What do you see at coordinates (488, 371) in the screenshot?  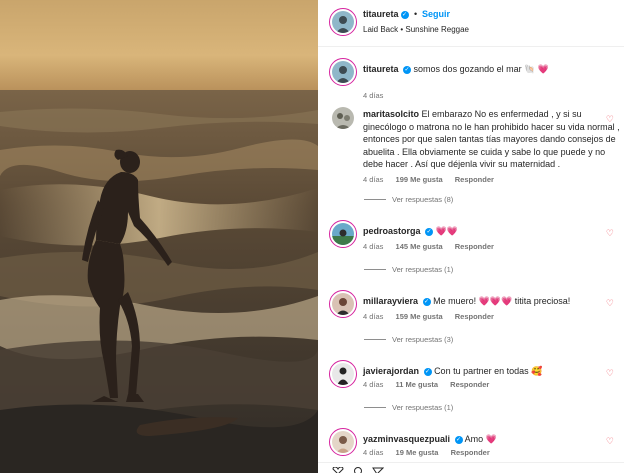 I see `comment-body: Con tu partner en todas 🥰` at bounding box center [488, 371].